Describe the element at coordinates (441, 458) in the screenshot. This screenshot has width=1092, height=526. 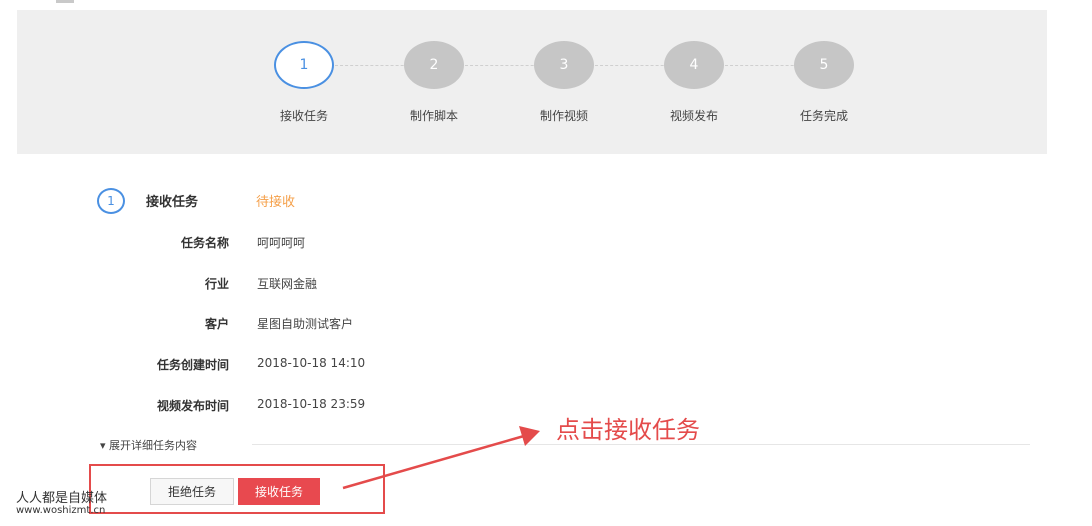
I see `annotation-arrow-icon` at that location.